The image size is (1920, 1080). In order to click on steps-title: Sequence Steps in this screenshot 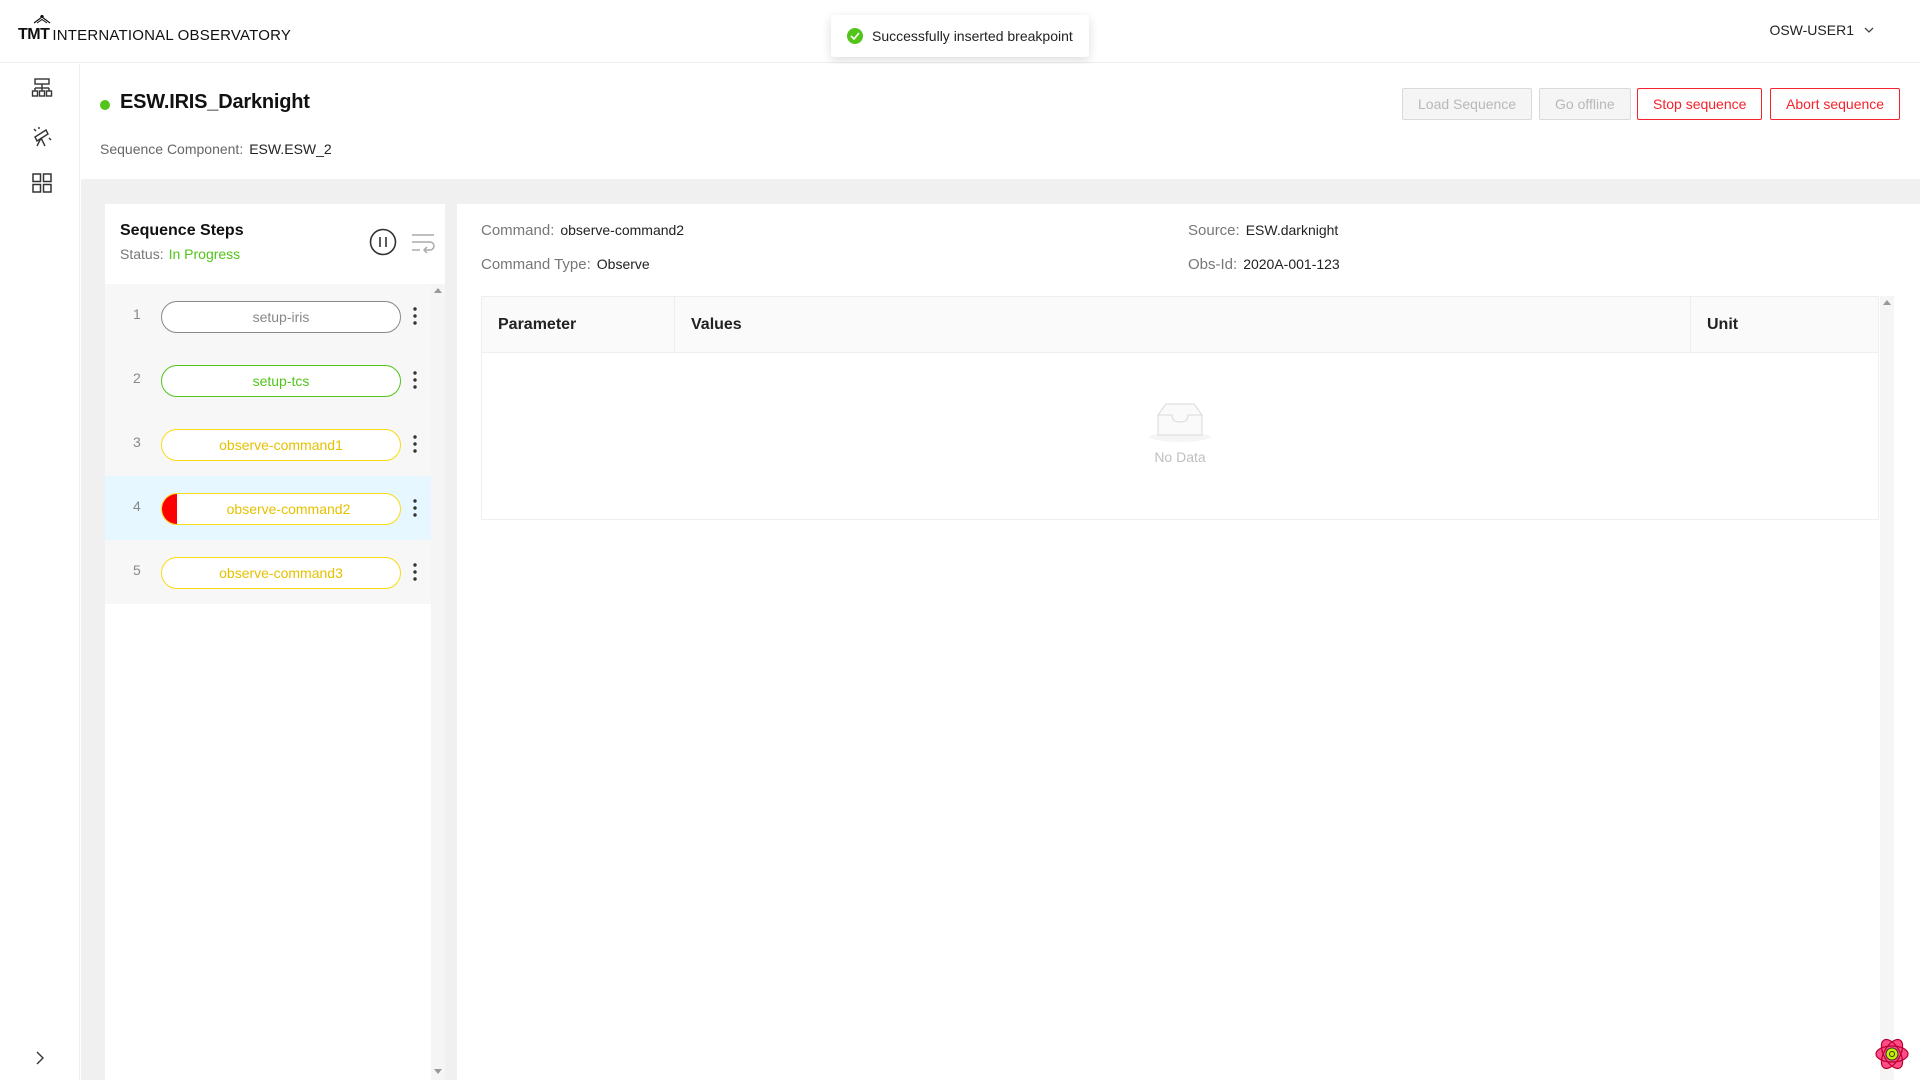, I will do `click(182, 230)`.